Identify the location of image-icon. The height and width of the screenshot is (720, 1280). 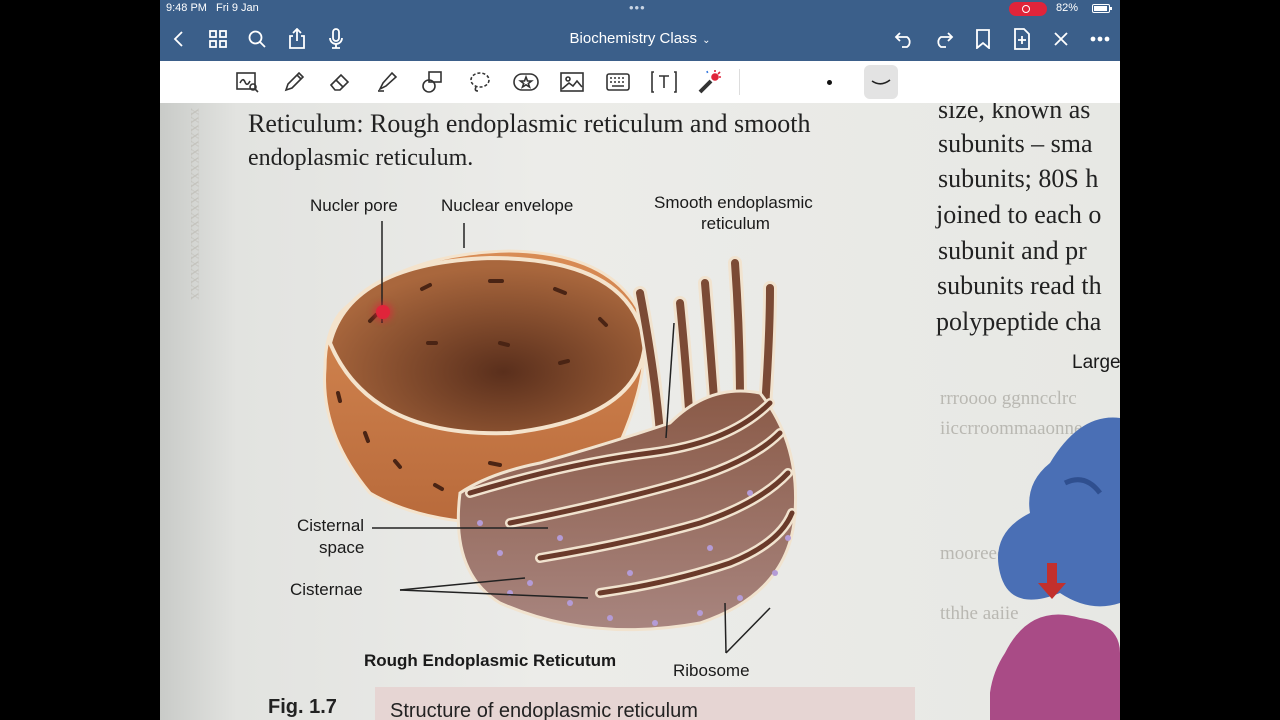
(572, 82).